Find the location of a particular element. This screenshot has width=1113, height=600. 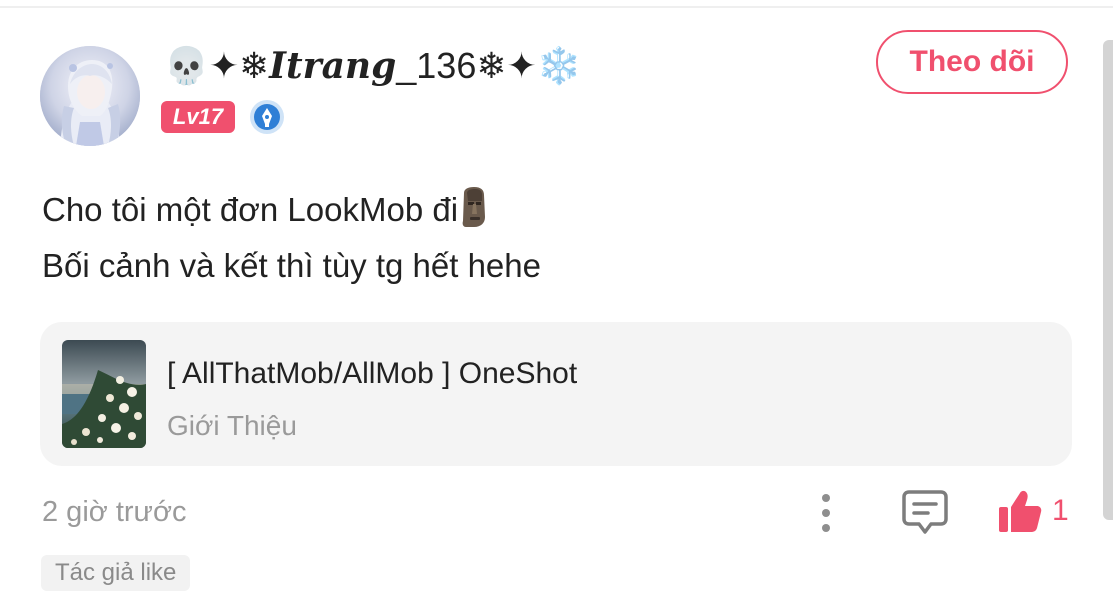

author-name: 💀✦❄Itrang_136❄✦❄️ is located at coordinates (373, 66).